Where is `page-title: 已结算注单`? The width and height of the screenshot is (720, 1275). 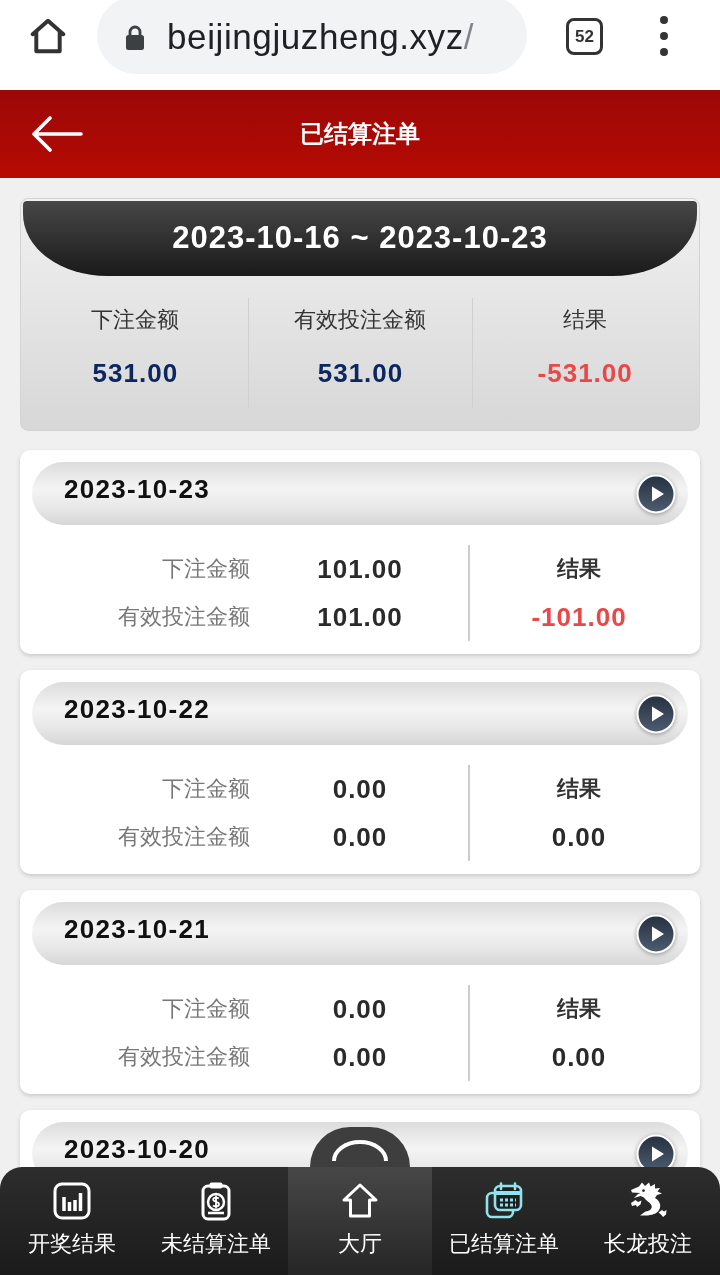
page-title: 已结算注单 is located at coordinates (360, 134).